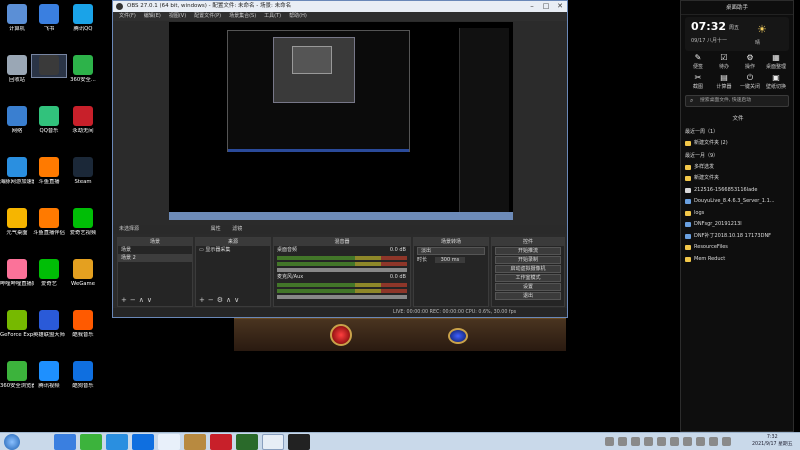  Describe the element at coordinates (17, 375) in the screenshot. I see `desktop-icon: 360安全浏览器` at that location.